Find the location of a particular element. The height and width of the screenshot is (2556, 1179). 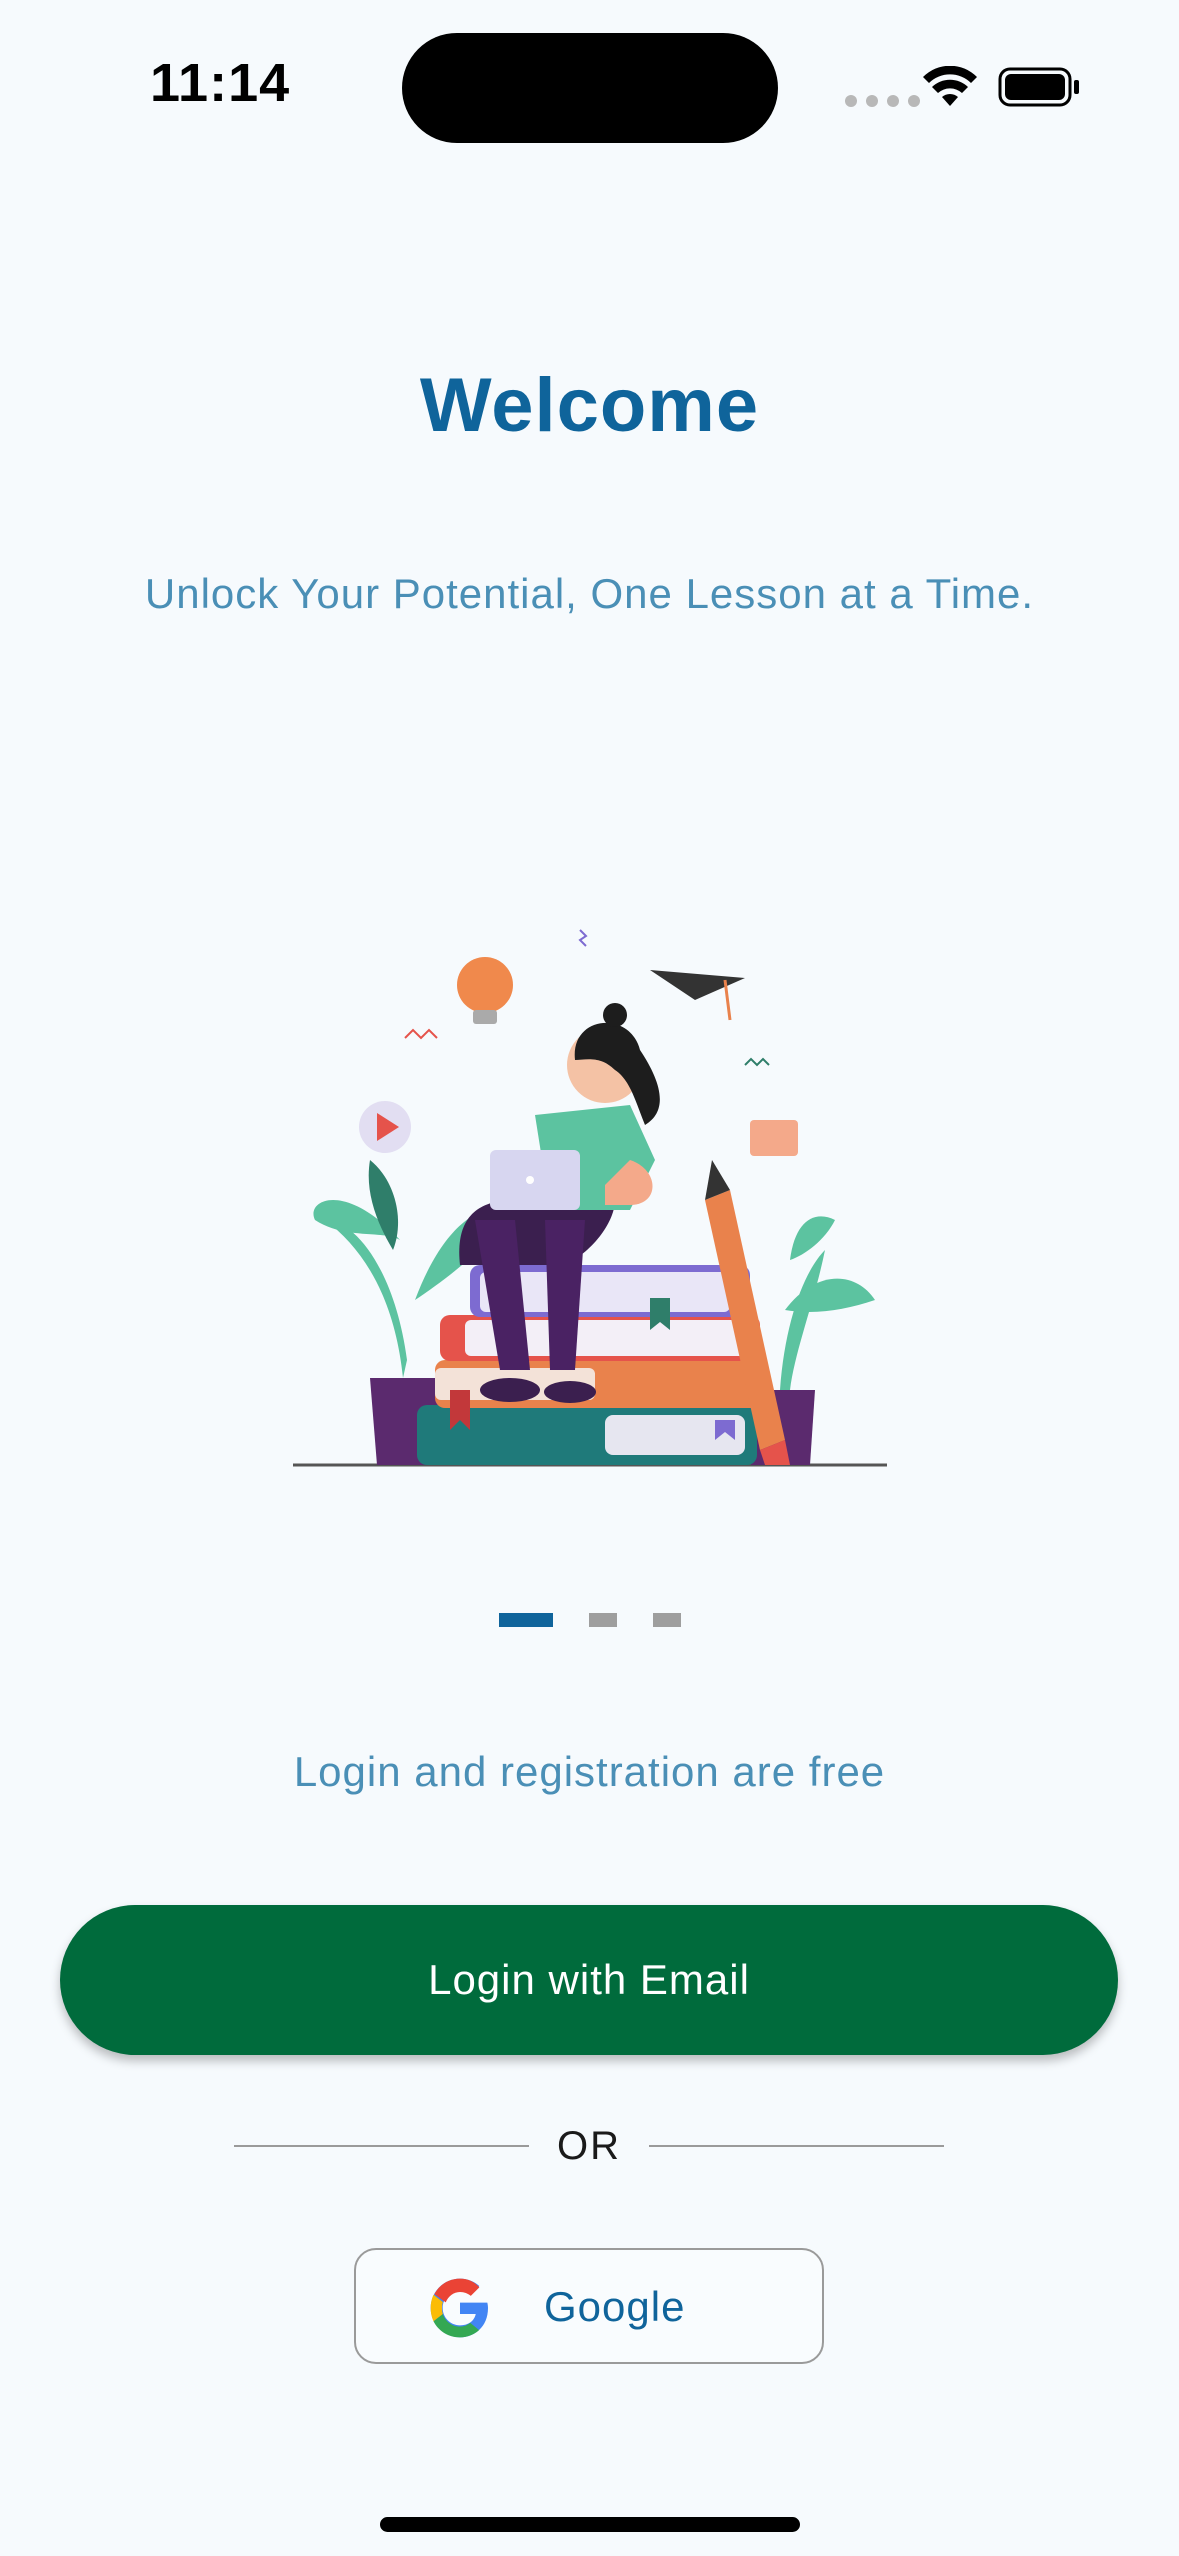

google-logo-icon is located at coordinates (459, 2308).